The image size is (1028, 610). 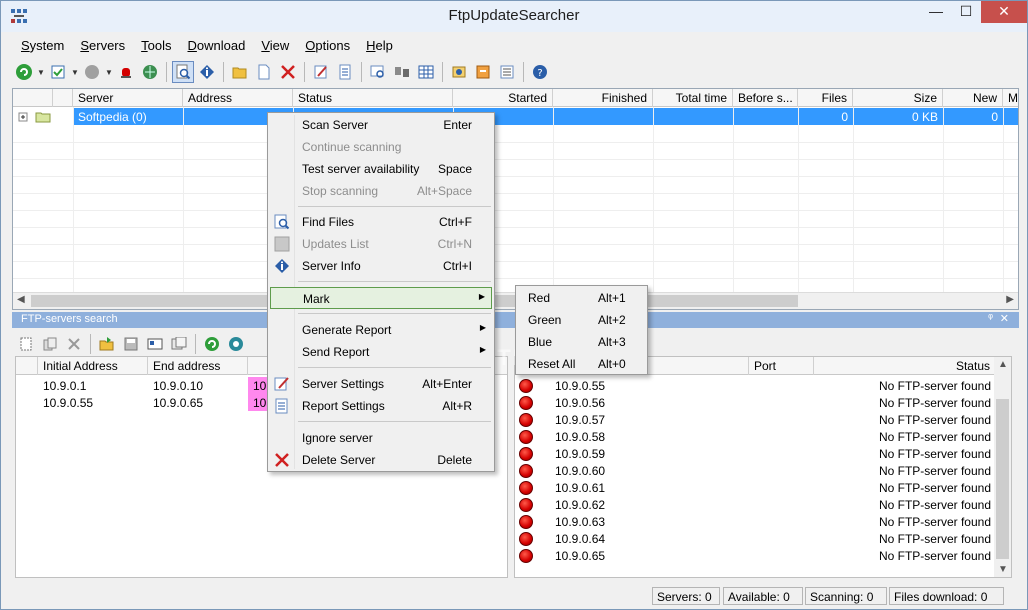 I want to click on copy-icon, so click(x=50, y=344).